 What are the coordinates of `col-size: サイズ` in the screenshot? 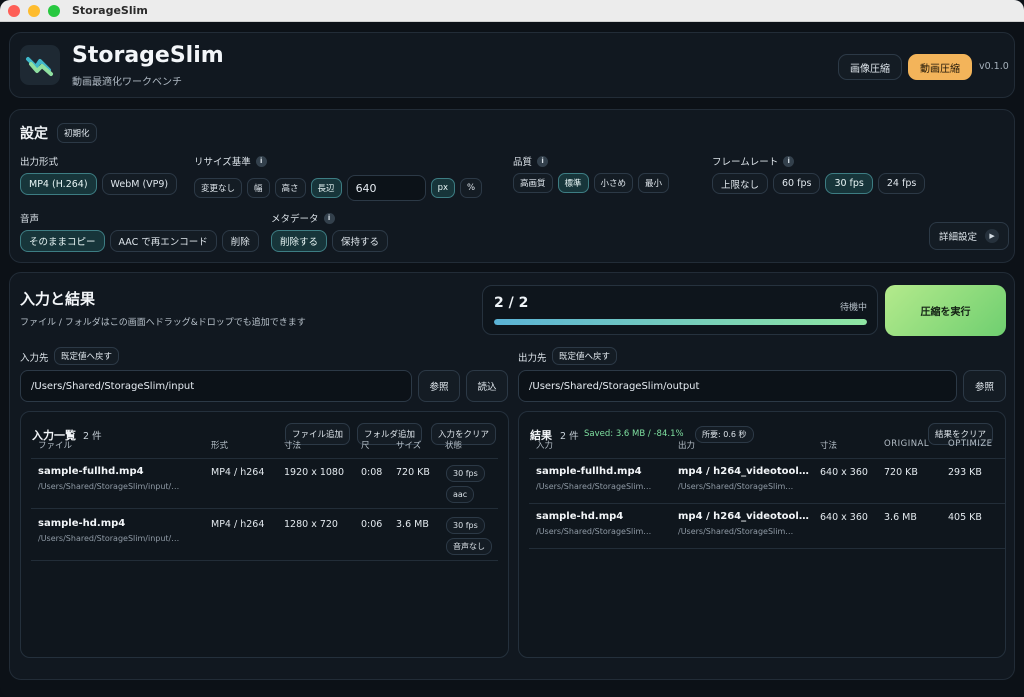 It's located at (408, 445).